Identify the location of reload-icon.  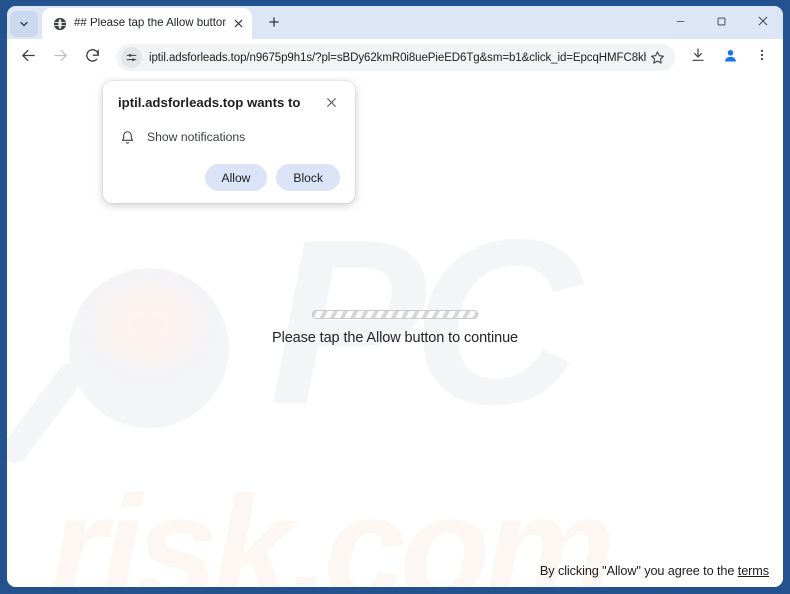
(92, 58).